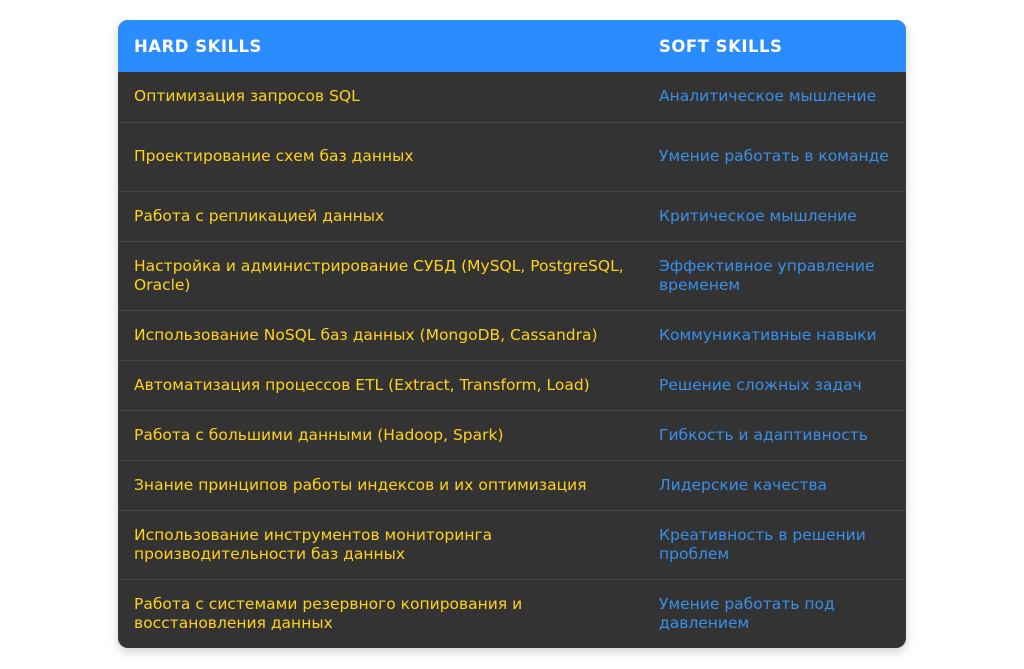  I want to click on hard-skill-cell: Работа с репликацией данных, so click(259, 215).